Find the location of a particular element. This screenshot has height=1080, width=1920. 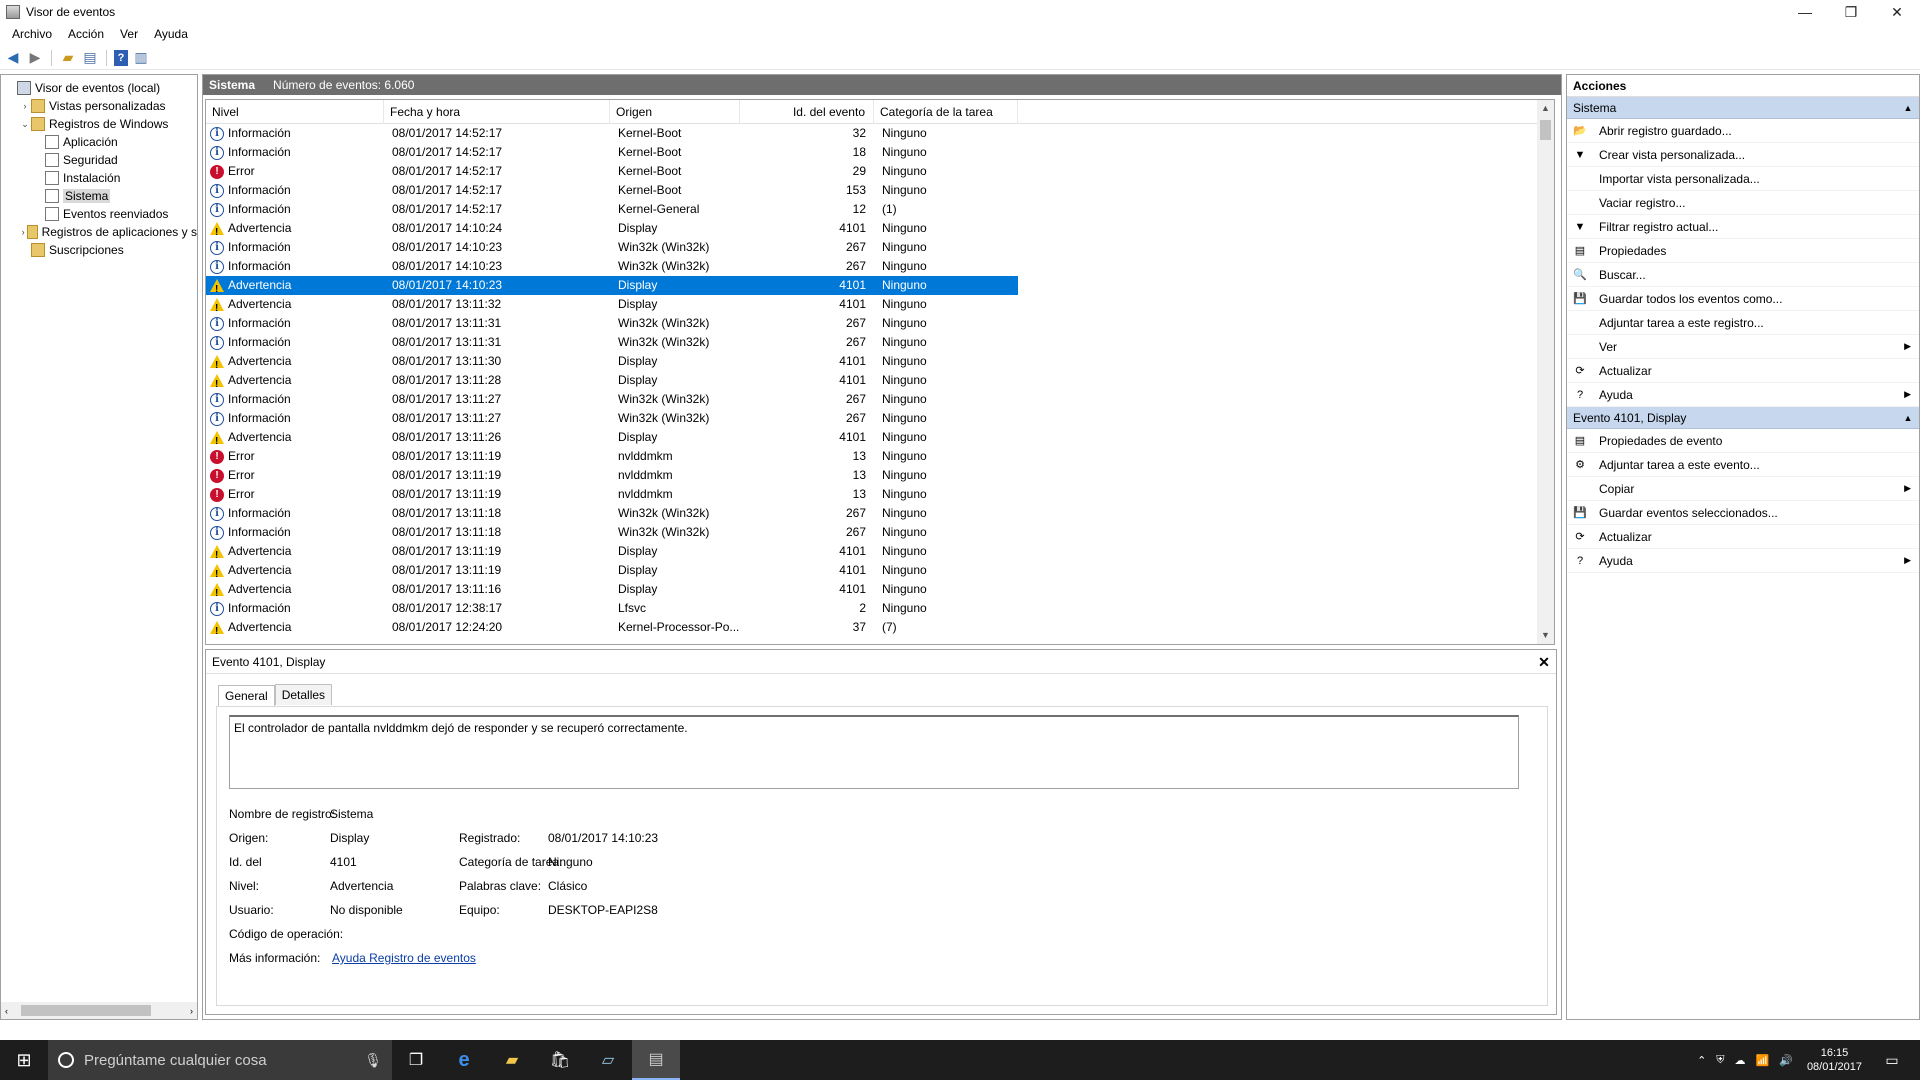

tree-item: › Vistas personalizadas is located at coordinates (99, 106).